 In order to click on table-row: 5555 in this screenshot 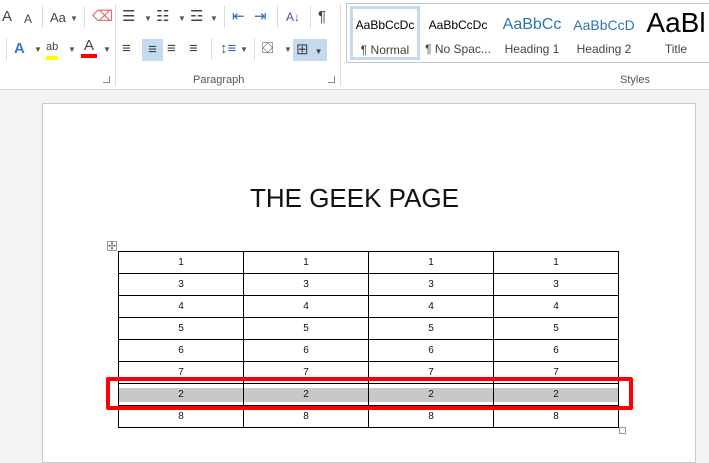, I will do `click(368, 328)`.